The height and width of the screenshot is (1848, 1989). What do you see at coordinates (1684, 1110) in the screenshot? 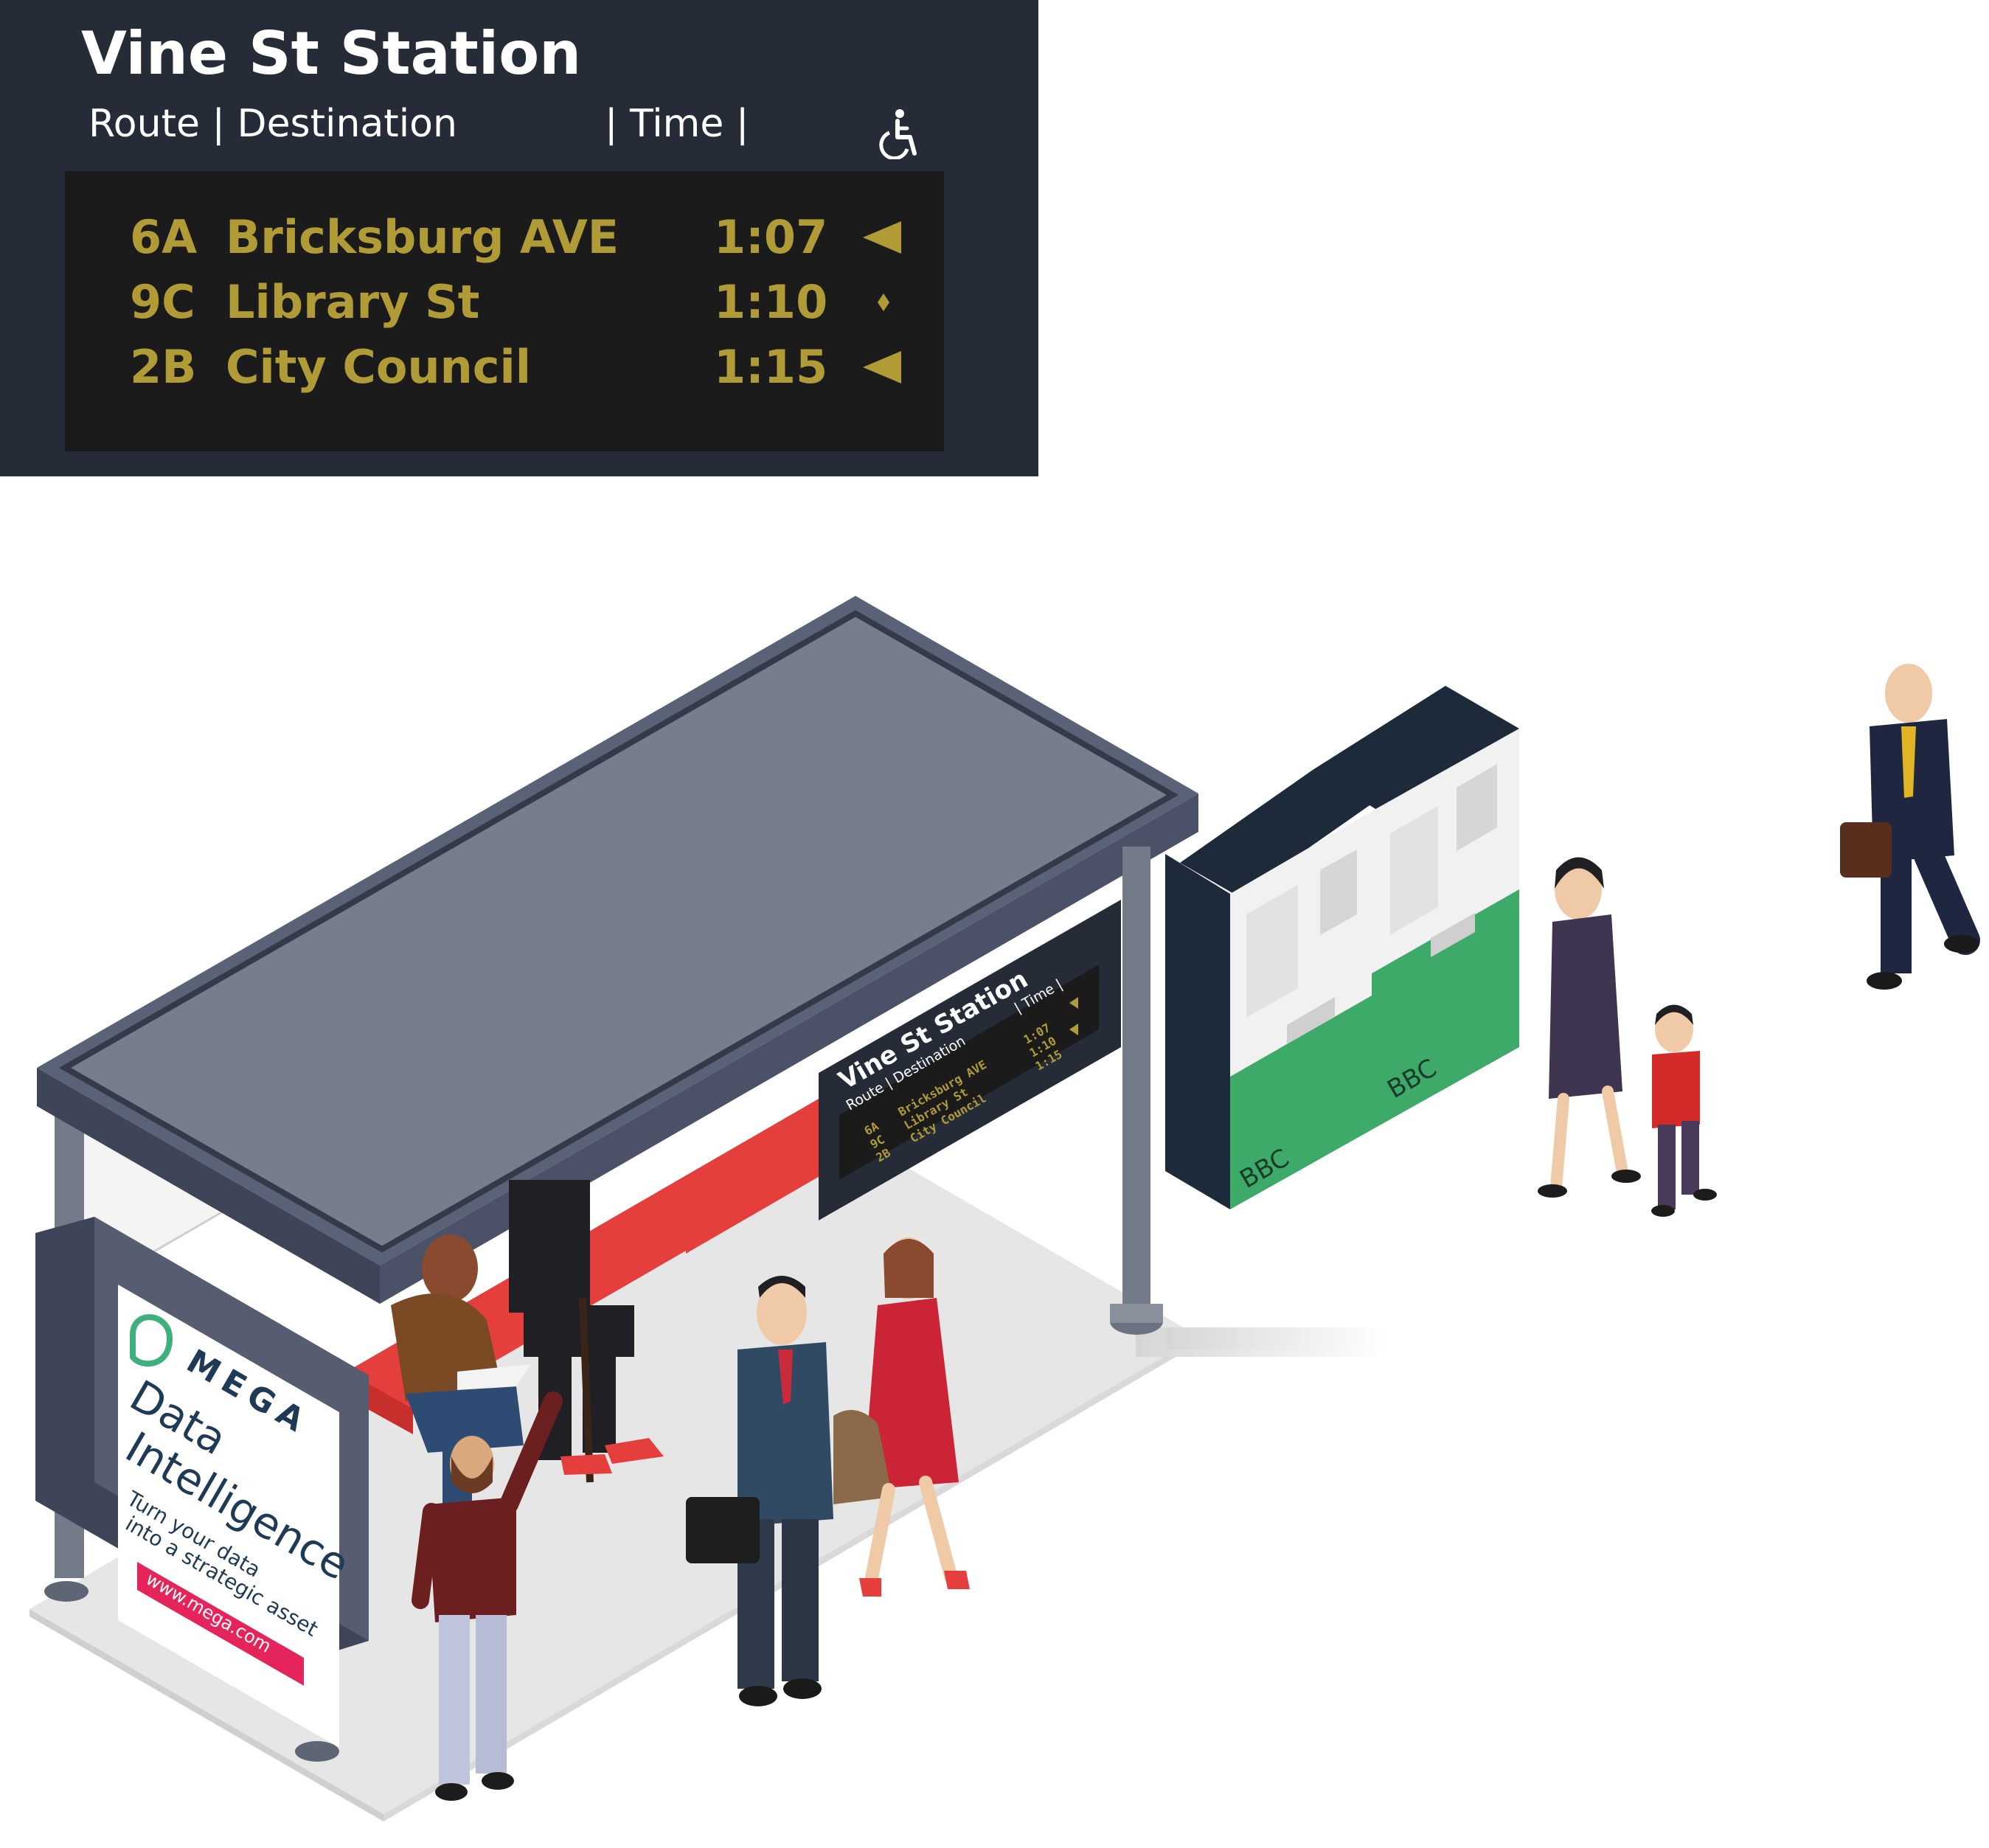
I see `walking-child` at bounding box center [1684, 1110].